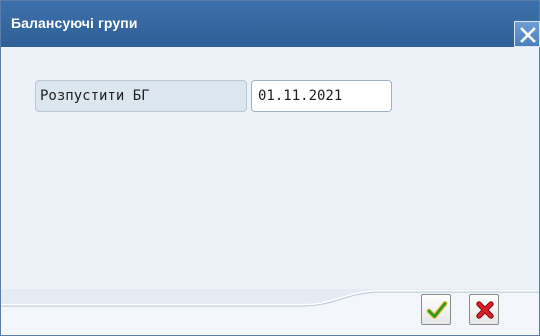  I want to click on checkmark-icon, so click(437, 310).